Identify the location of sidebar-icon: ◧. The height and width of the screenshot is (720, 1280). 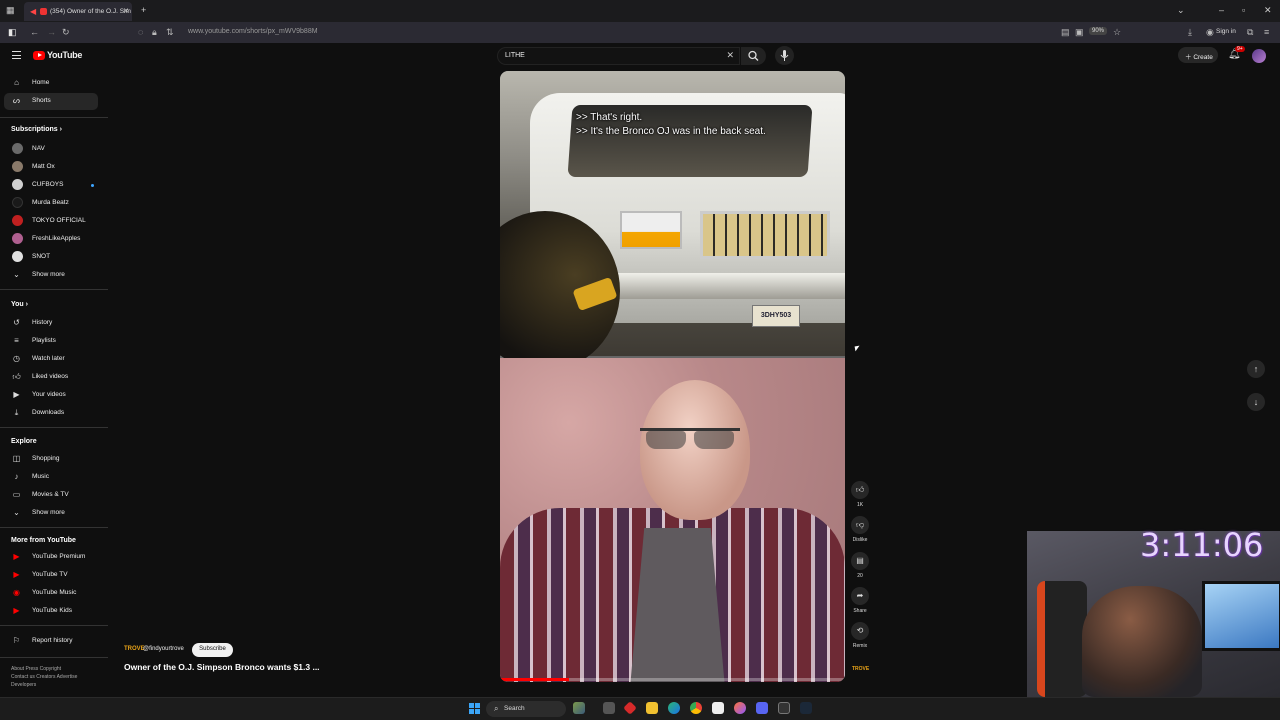
(12, 32).